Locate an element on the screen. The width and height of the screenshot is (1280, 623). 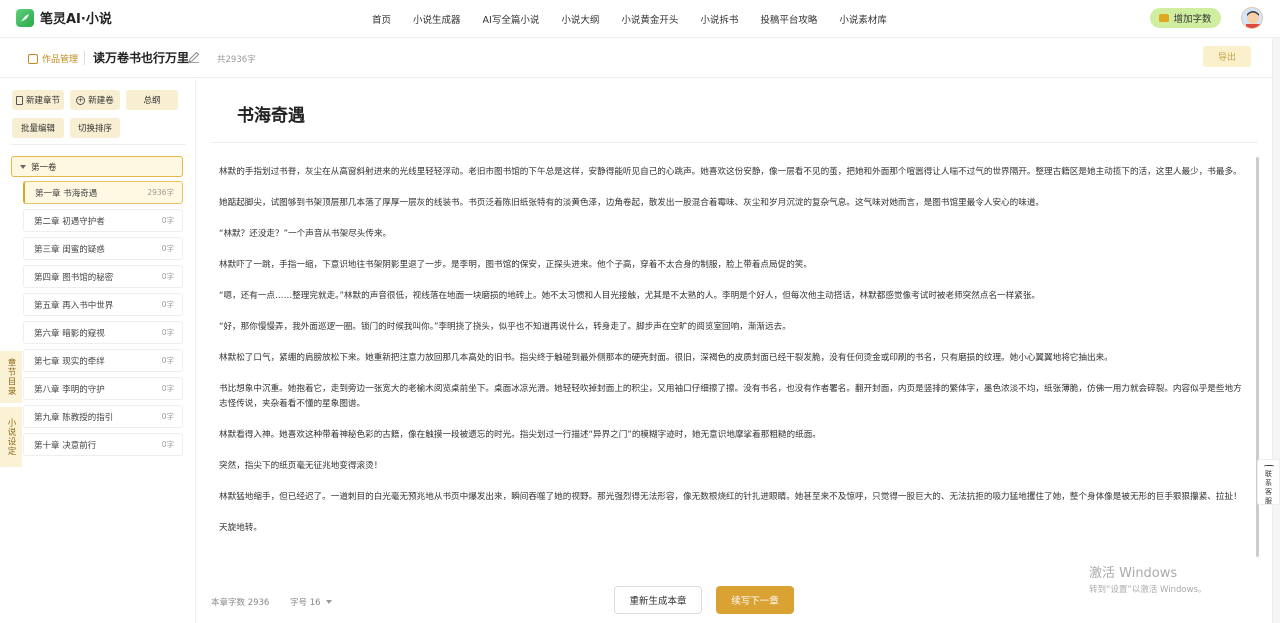
chapter-name: 第四章 图书馆的秘密 is located at coordinates (74, 277).